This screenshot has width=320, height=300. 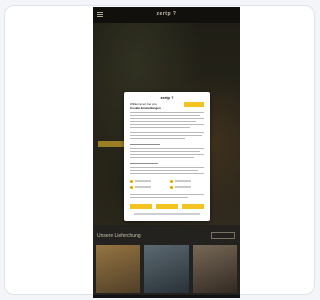 I want to click on save-settings-button, so click(x=167, y=206).